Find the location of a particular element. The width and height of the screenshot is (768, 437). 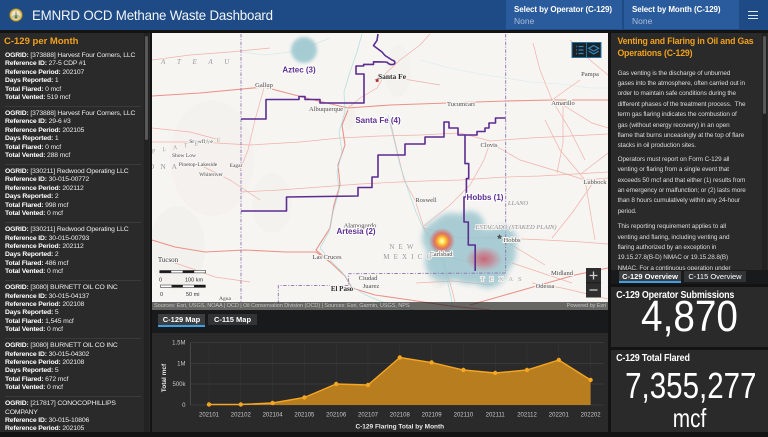

svg-text: Midland is located at coordinates (562, 273).